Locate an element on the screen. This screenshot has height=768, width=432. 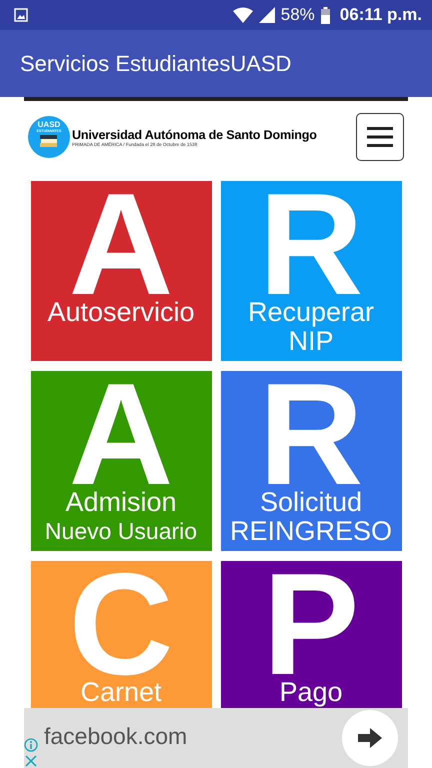
tile-label: Carnet is located at coordinates (121, 692).